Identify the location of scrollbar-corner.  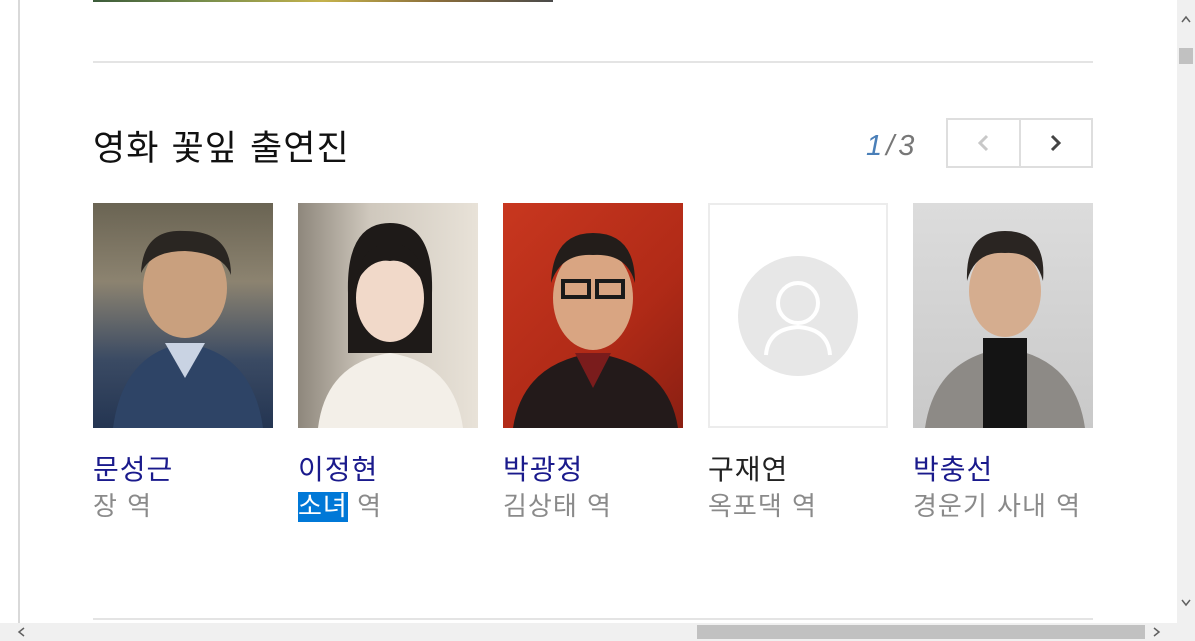
(1186, 632).